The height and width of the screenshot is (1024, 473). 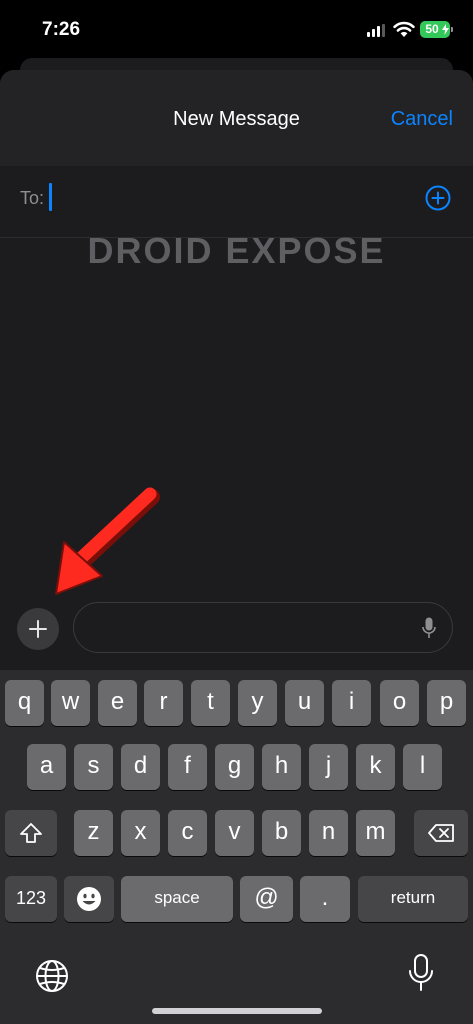 I want to click on key-x: x, so click(x=140, y=833).